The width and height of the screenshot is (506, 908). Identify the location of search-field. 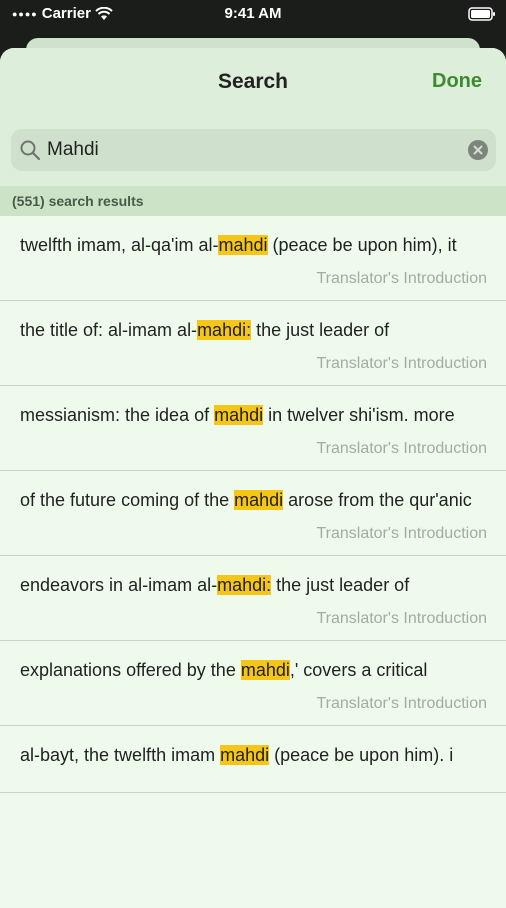
(253, 150).